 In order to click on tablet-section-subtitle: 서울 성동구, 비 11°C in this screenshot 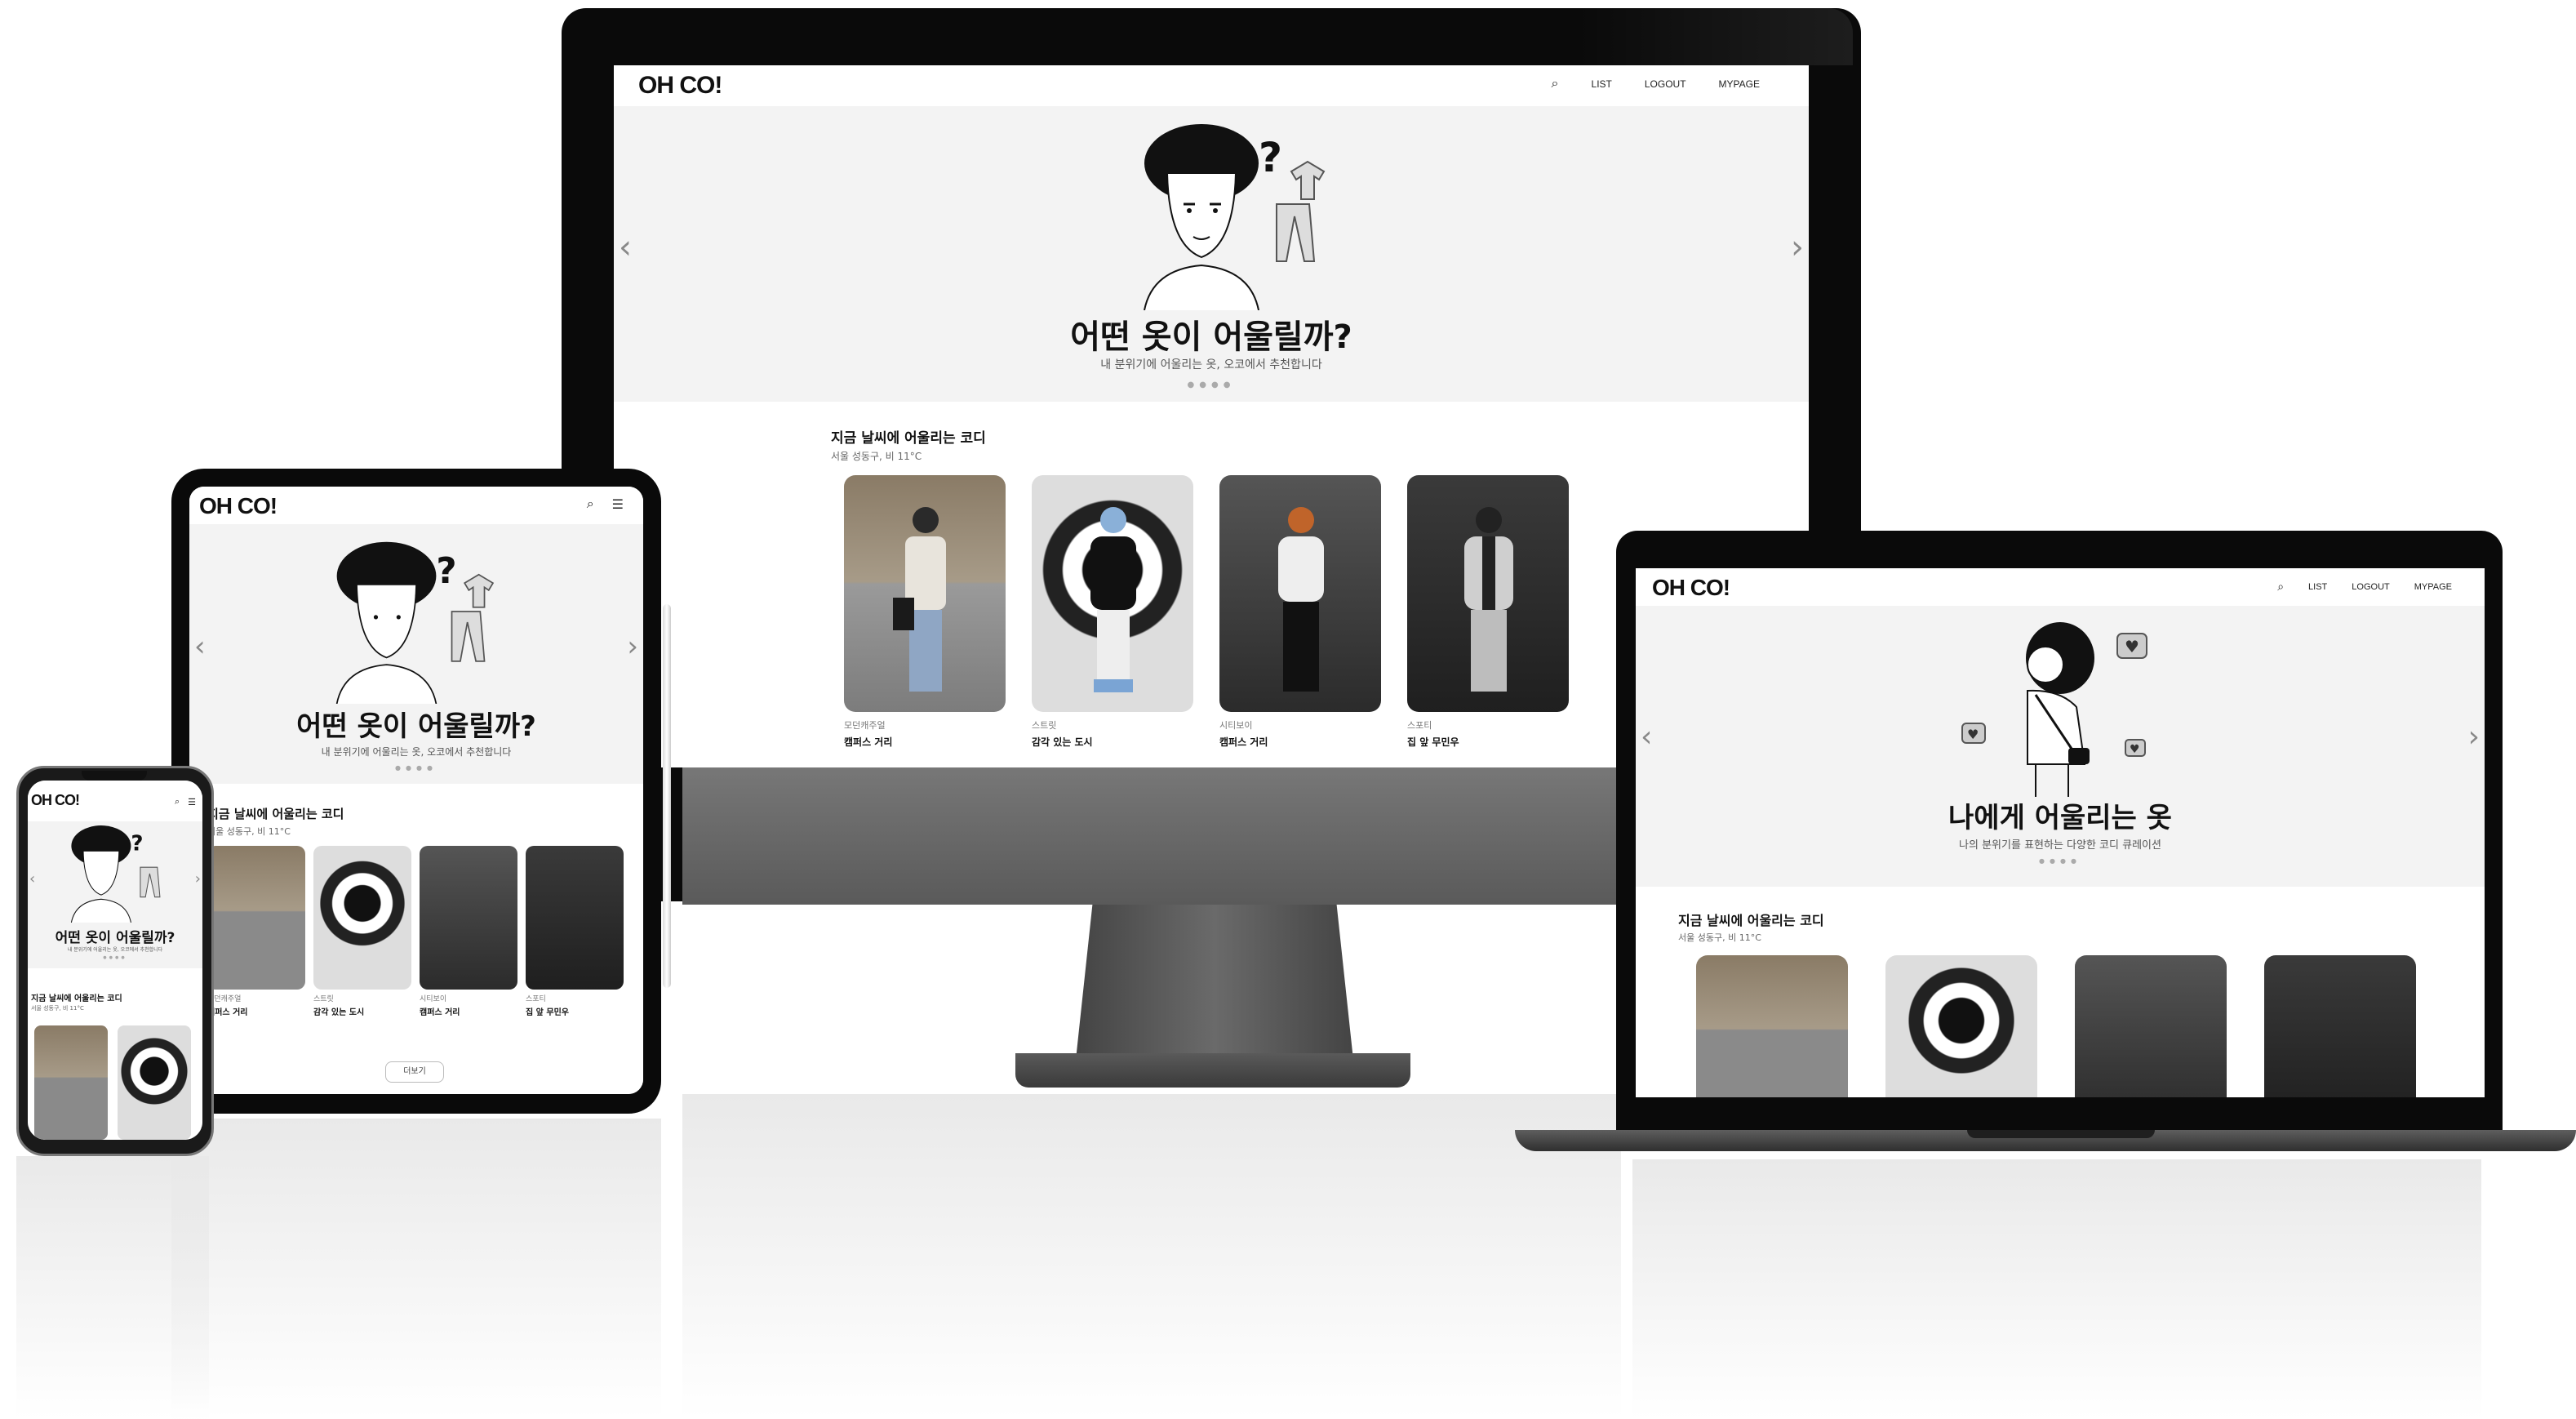, I will do `click(249, 831)`.